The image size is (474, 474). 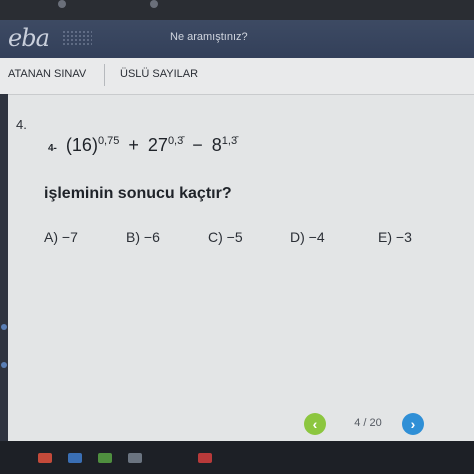 What do you see at coordinates (47, 74) in the screenshot?
I see `tab-atanan-sinav: ATANAN SINAV` at bounding box center [47, 74].